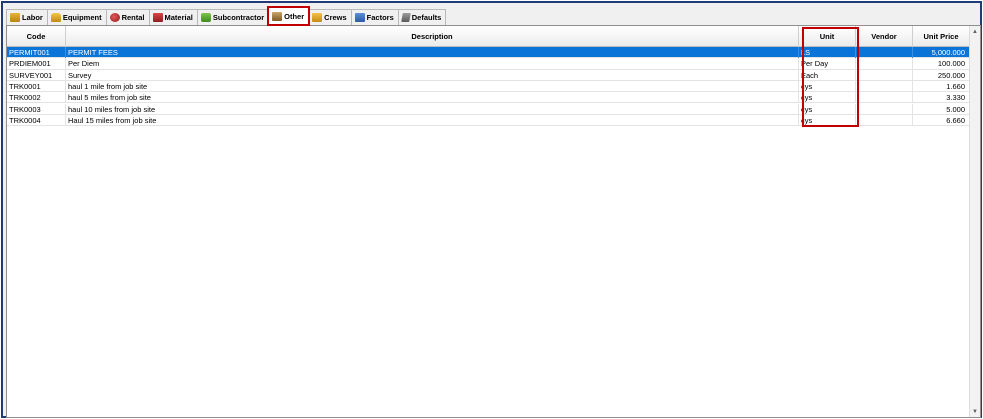 This screenshot has width=983, height=419. I want to click on tab-subcontractor: Subcontractor, so click(233, 17).